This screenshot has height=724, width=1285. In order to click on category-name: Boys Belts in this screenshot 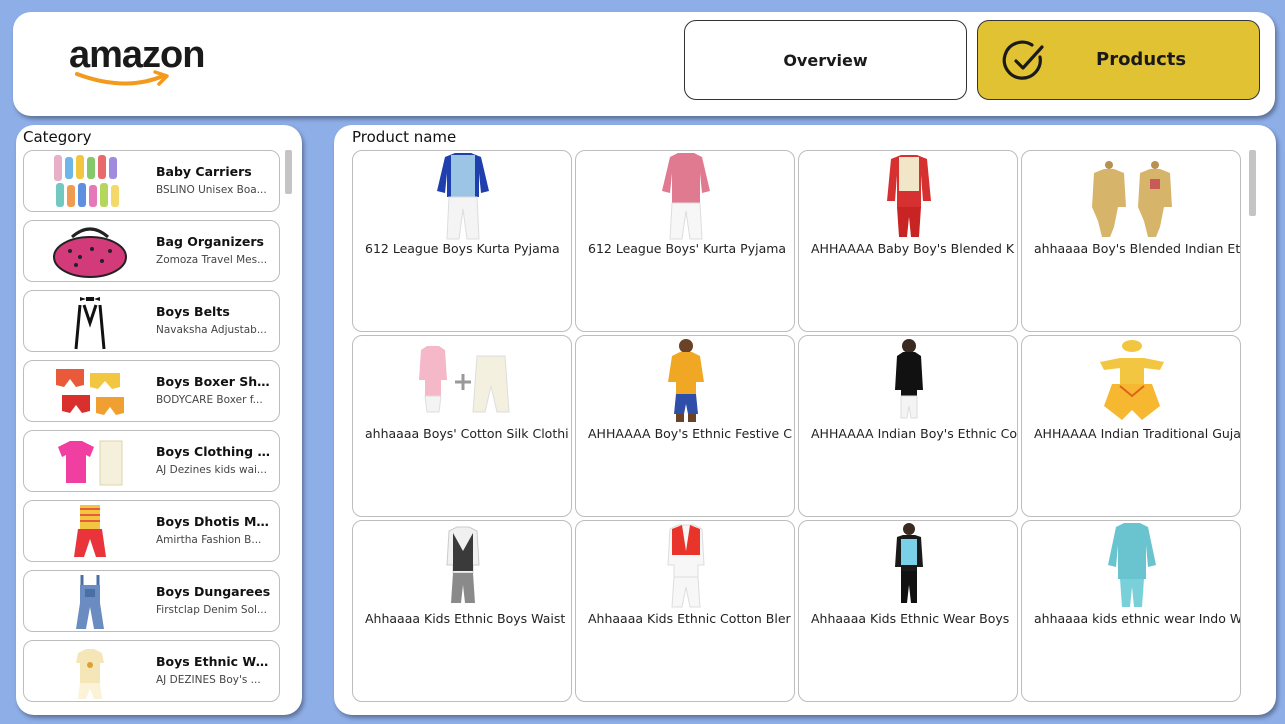, I will do `click(193, 311)`.